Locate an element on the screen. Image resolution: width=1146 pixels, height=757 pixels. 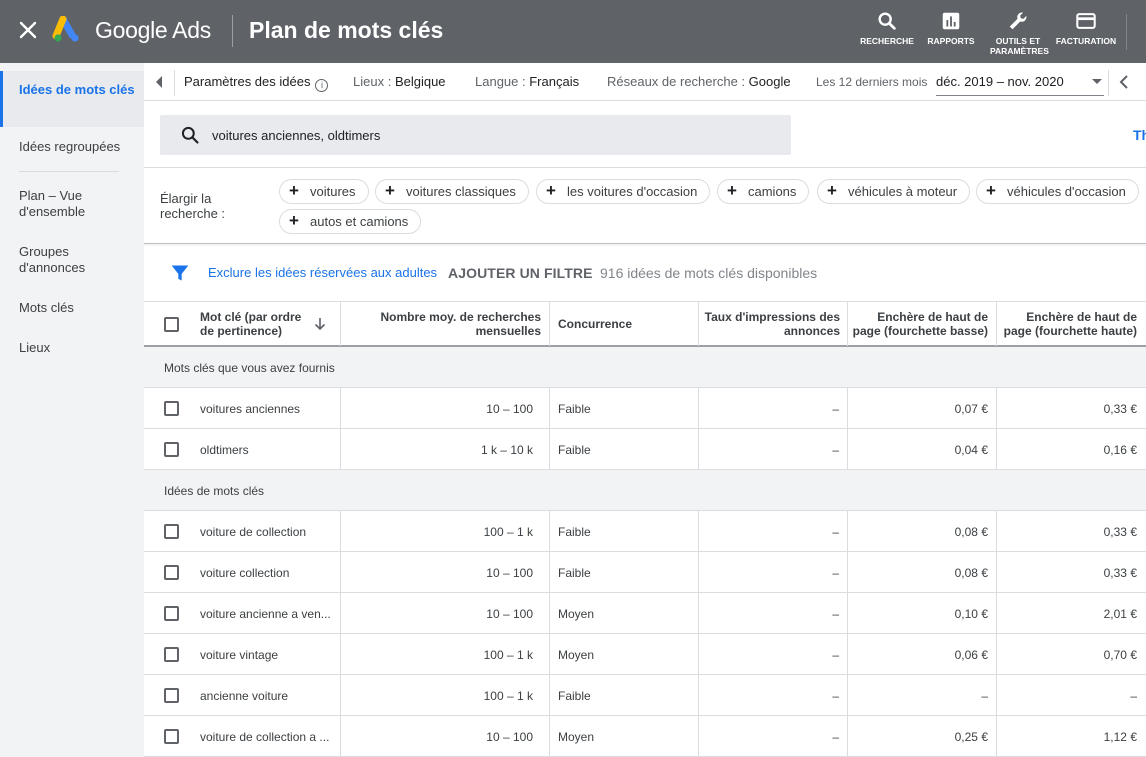
keyword-search-input: voitures anciennes, oldtimers is located at coordinates (475, 135).